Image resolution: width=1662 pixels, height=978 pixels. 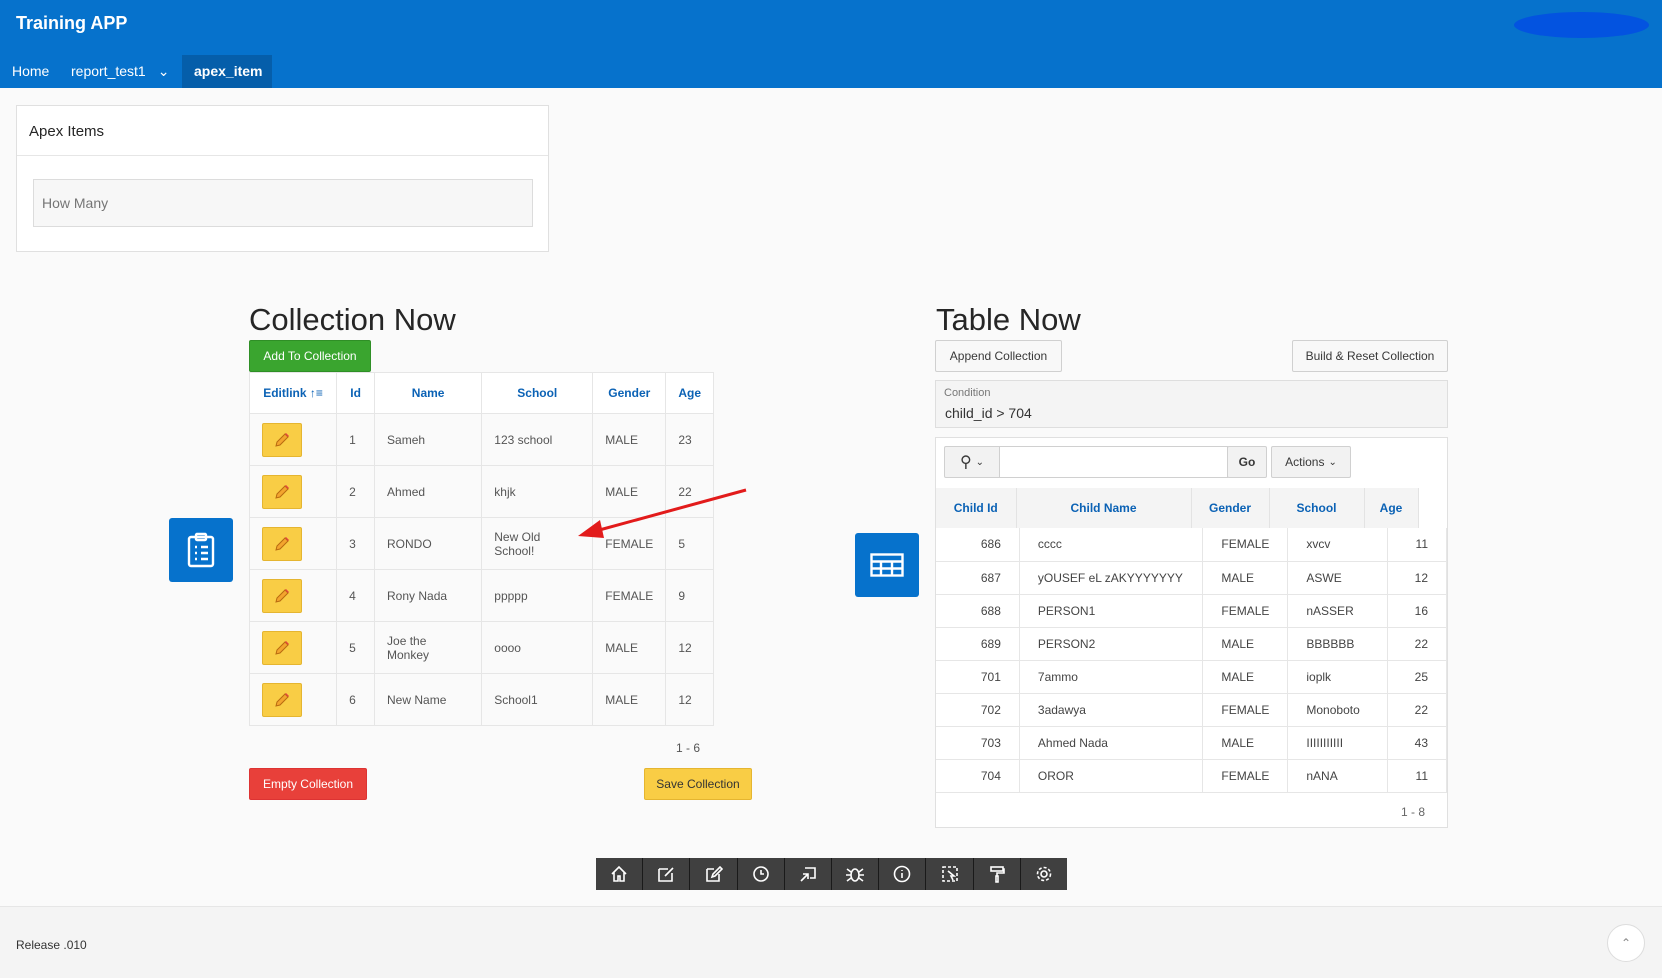 What do you see at coordinates (227, 71) in the screenshot?
I see `nav-apex-item: apex_item` at bounding box center [227, 71].